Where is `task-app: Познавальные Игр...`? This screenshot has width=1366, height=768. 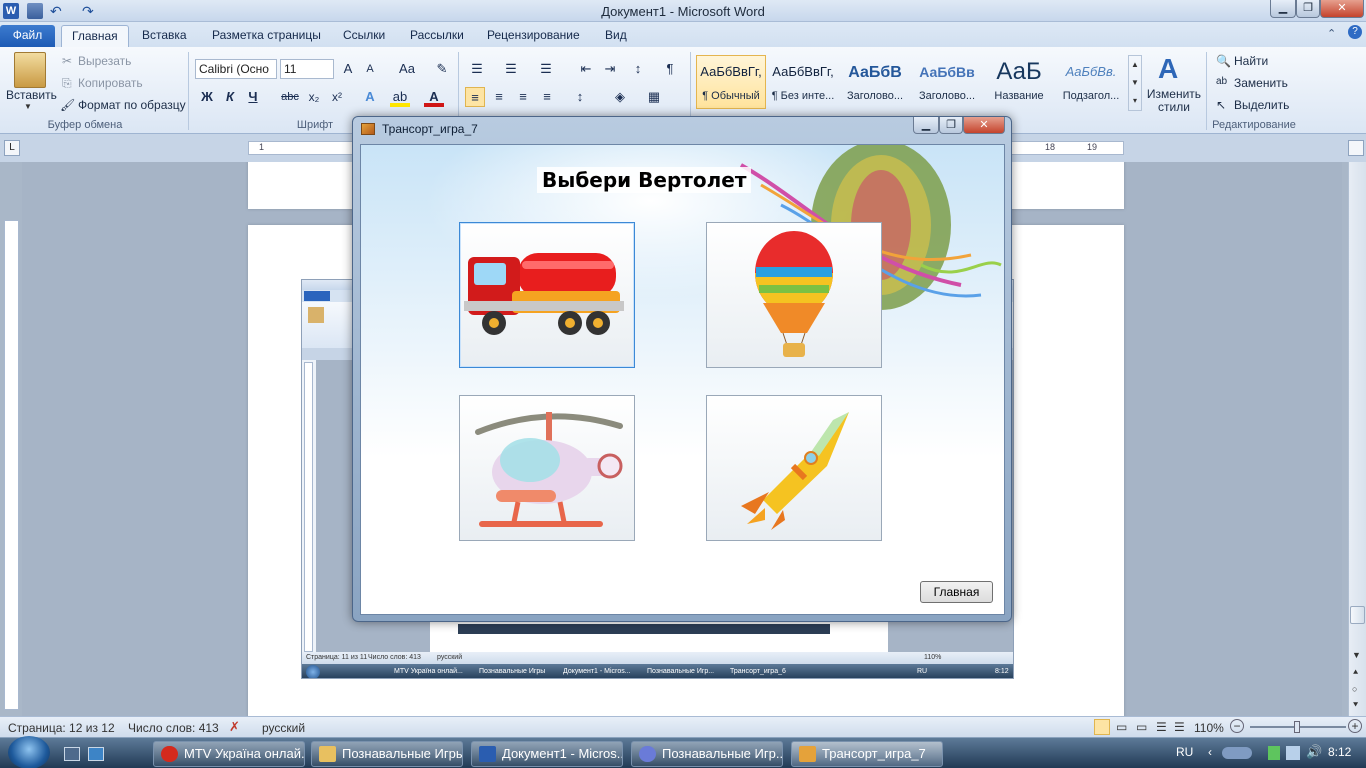
task-app: Познавальные Игр... is located at coordinates (707, 754).